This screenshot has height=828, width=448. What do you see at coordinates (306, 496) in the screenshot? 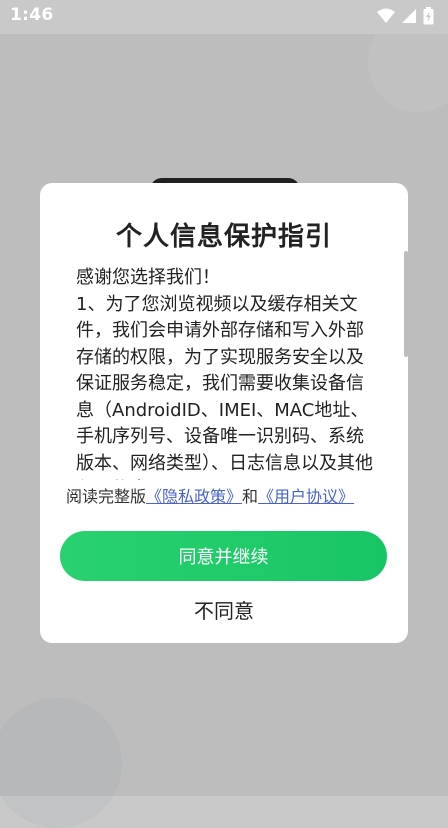
I see `user-agreement-link: 《用户协议》` at bounding box center [306, 496].